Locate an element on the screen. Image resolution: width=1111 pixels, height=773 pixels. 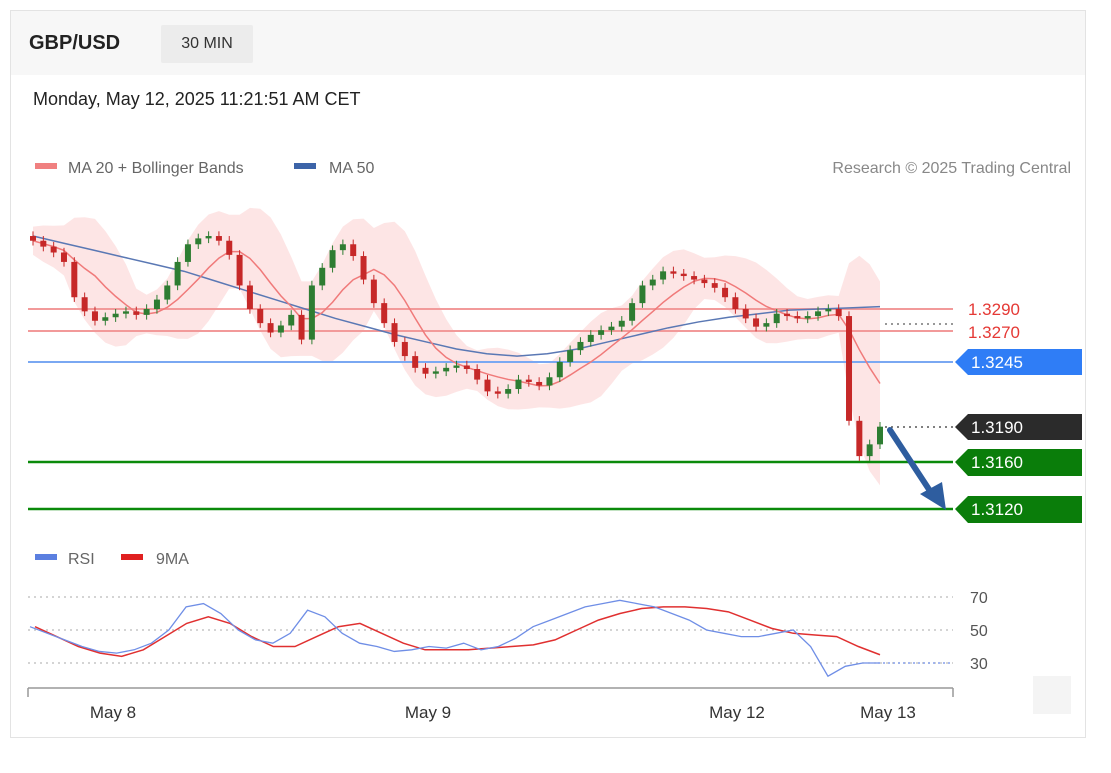
credit-text: Research © 2025 Trading Central is located at coordinates (951, 168).